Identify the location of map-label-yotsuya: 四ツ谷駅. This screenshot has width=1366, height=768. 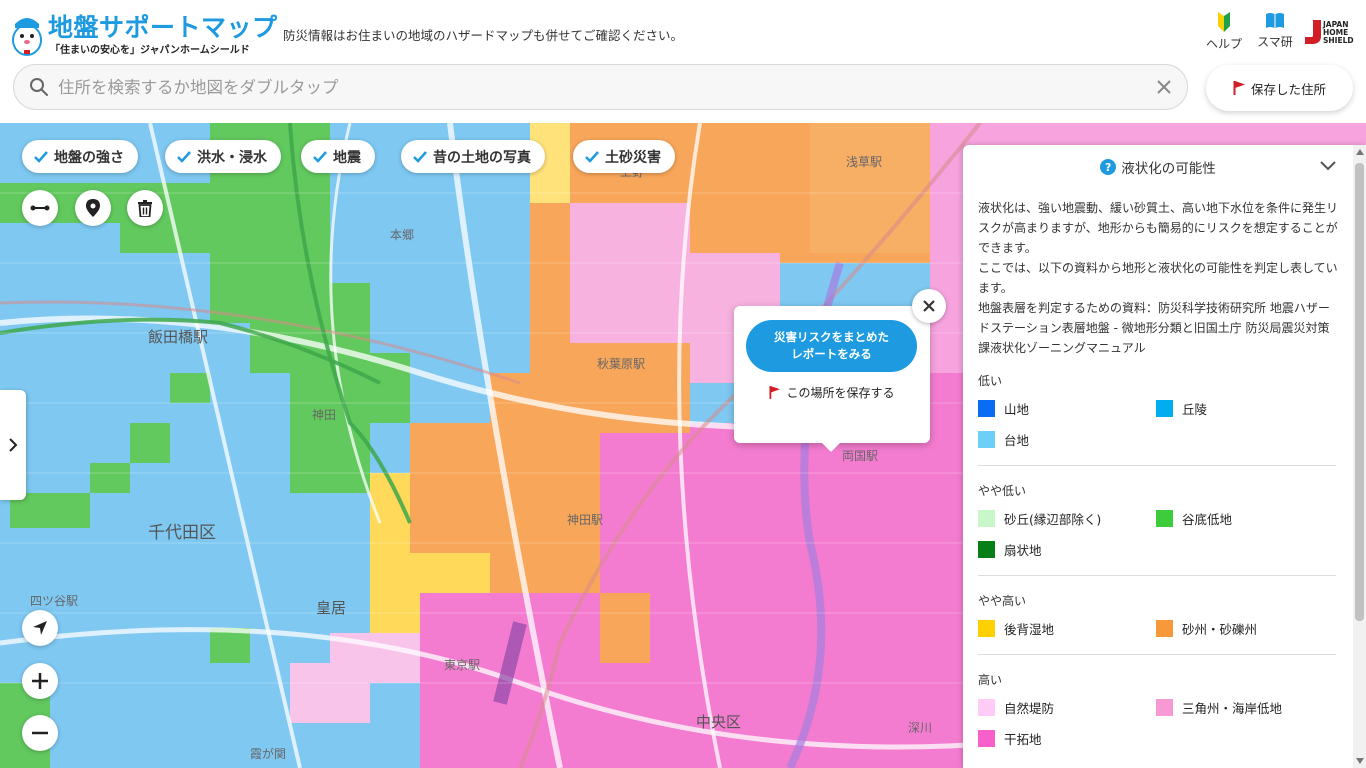
(54, 601).